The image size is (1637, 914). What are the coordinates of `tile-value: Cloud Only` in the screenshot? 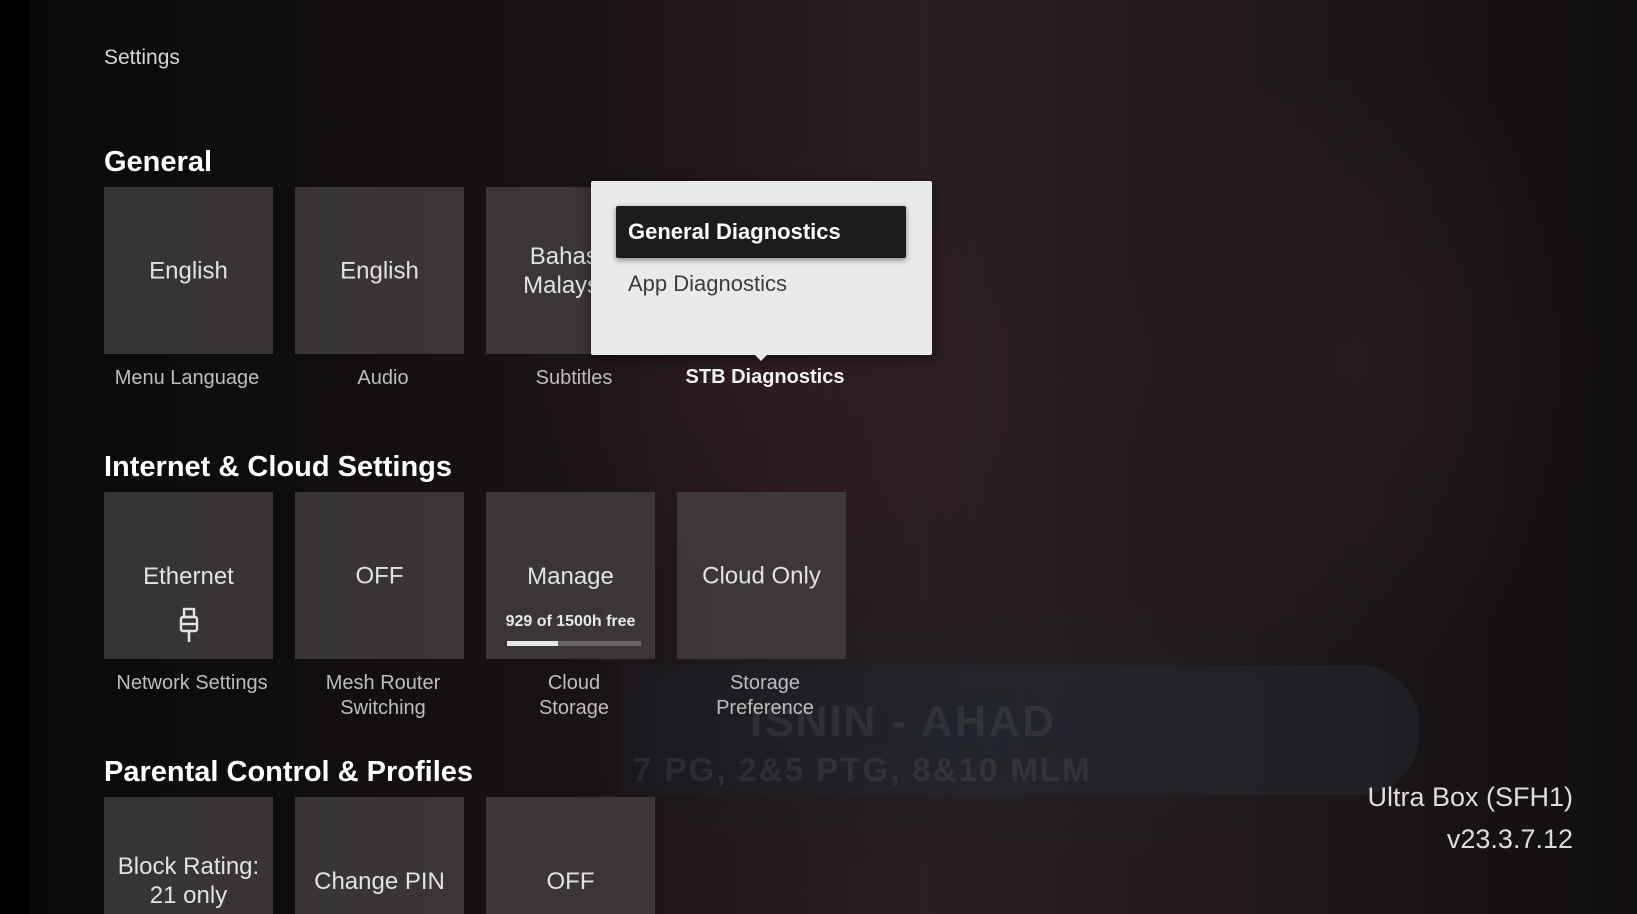 It's located at (761, 575).